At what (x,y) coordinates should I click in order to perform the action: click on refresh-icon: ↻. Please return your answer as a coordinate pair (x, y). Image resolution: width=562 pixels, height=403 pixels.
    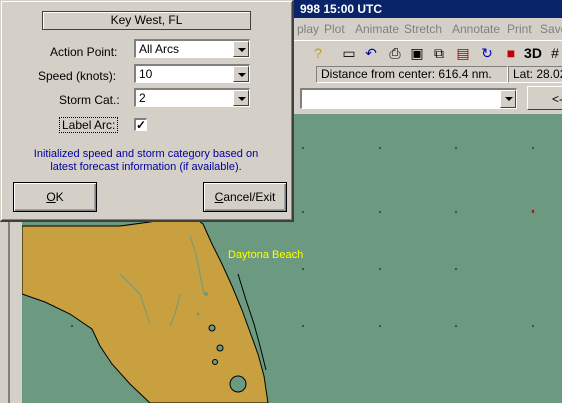
    Looking at the image, I should click on (487, 53).